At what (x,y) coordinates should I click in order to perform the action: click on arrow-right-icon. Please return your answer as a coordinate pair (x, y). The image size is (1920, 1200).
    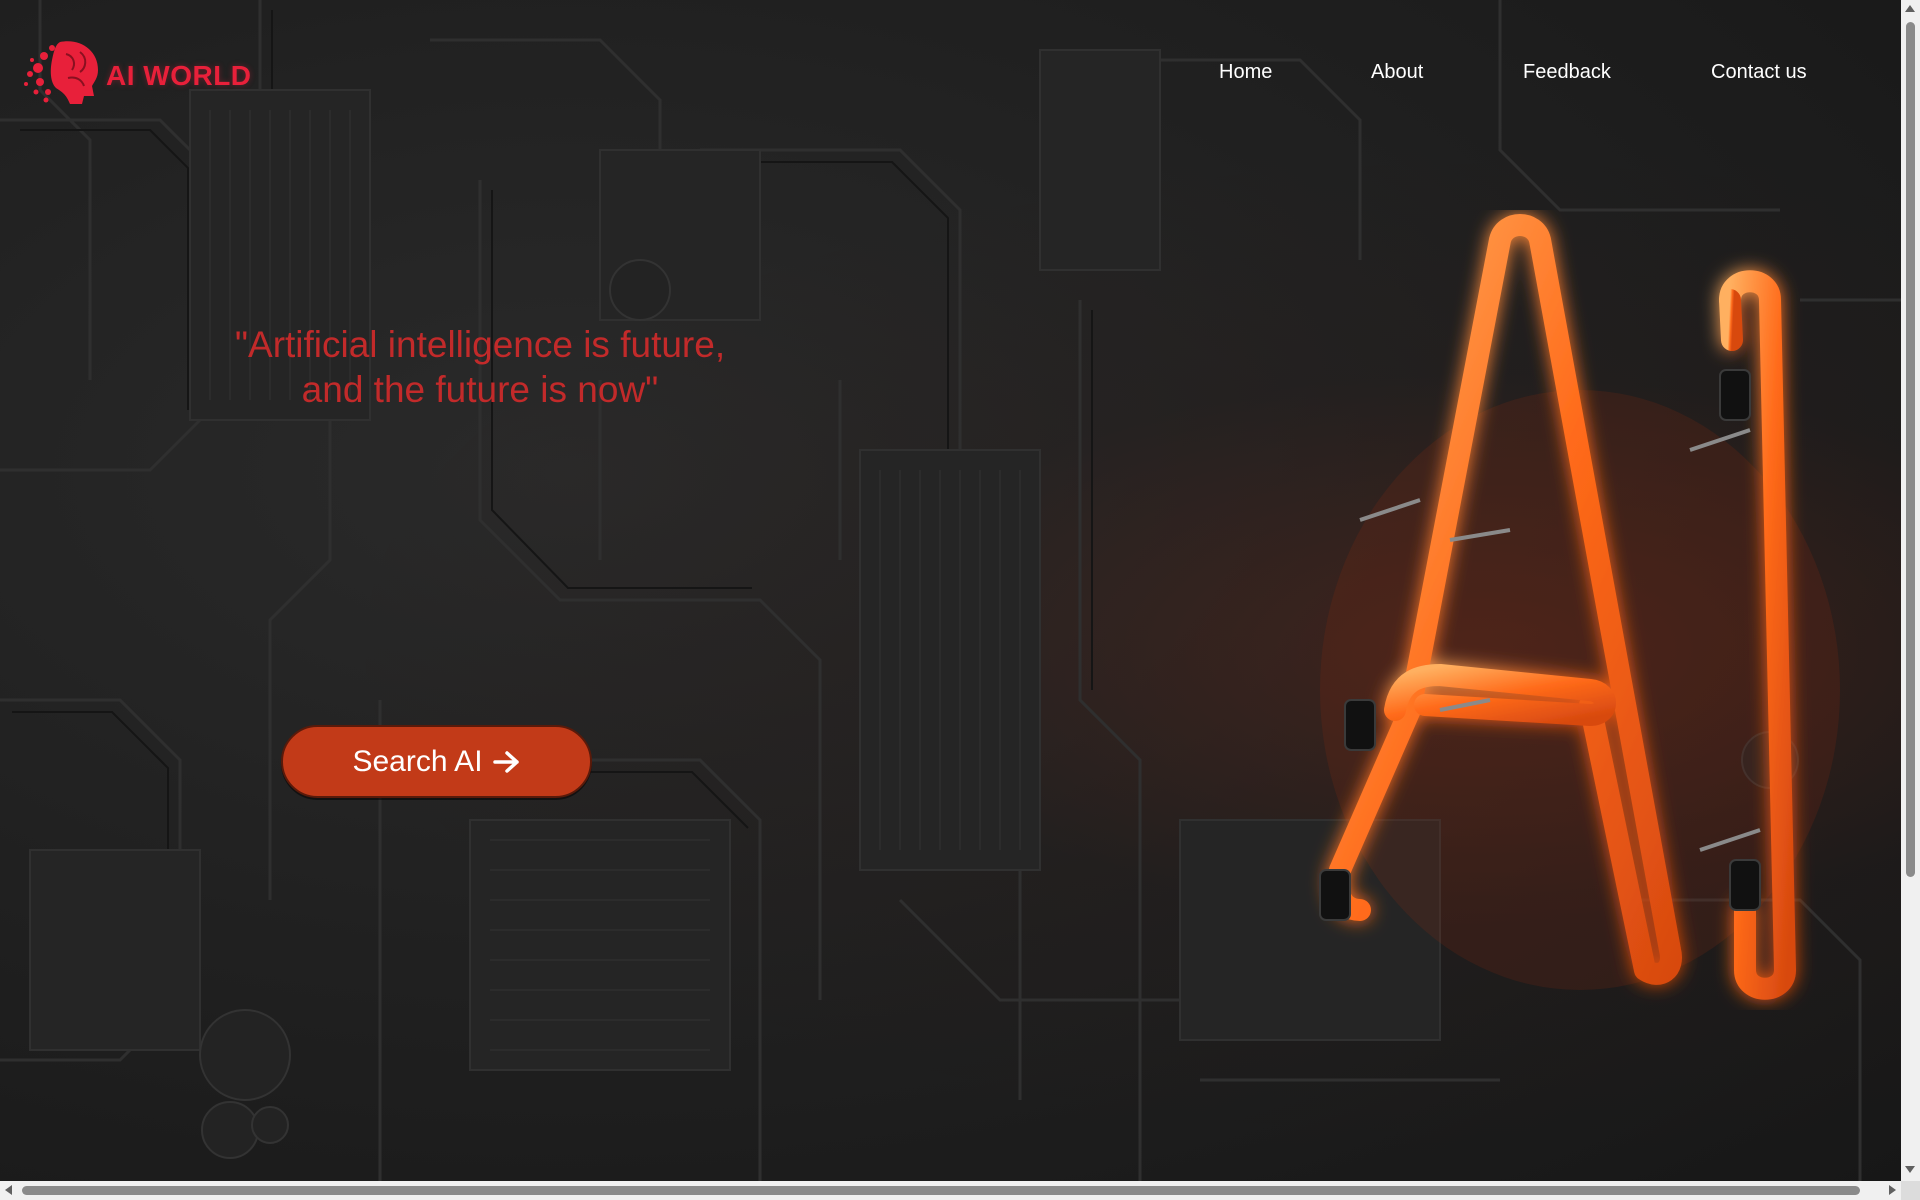
    Looking at the image, I should click on (505, 761).